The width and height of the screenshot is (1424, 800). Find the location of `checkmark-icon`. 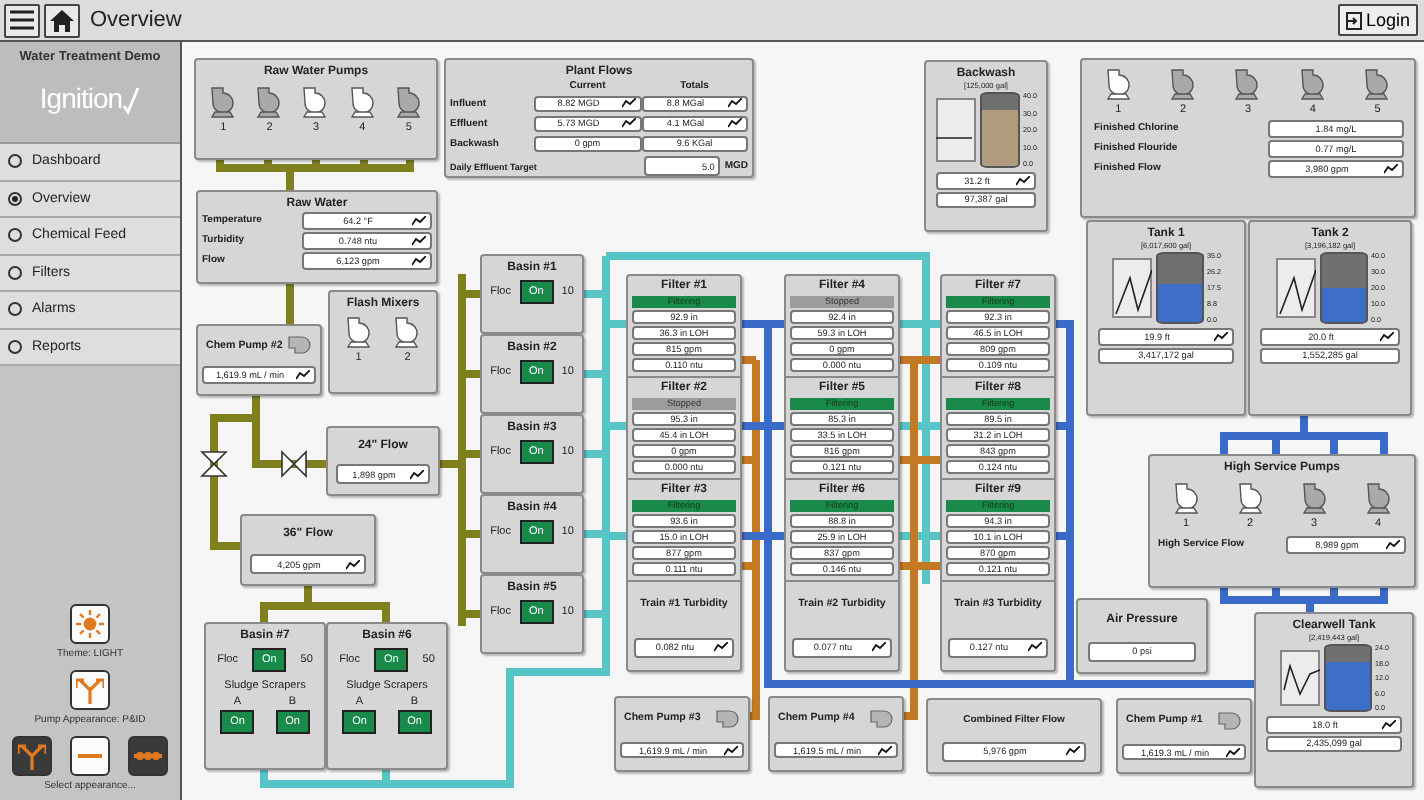

checkmark-icon is located at coordinates (131, 100).